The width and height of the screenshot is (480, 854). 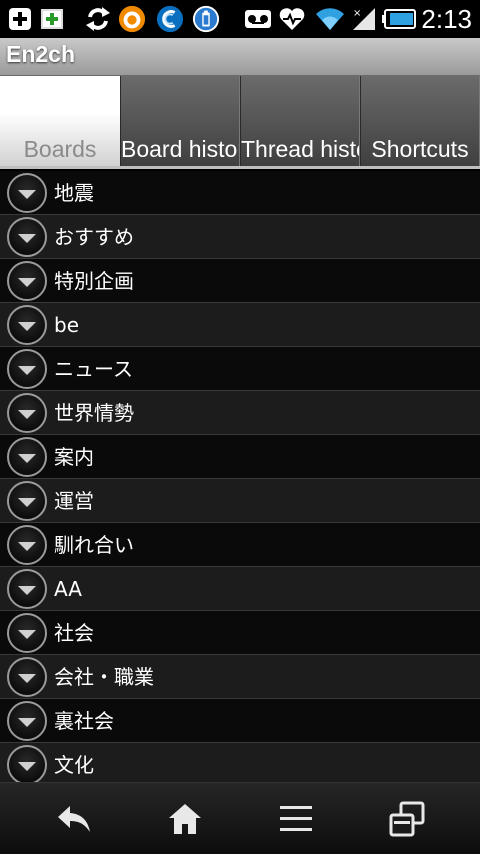 I want to click on tab-thread-history: Thread history, so click(x=300, y=122).